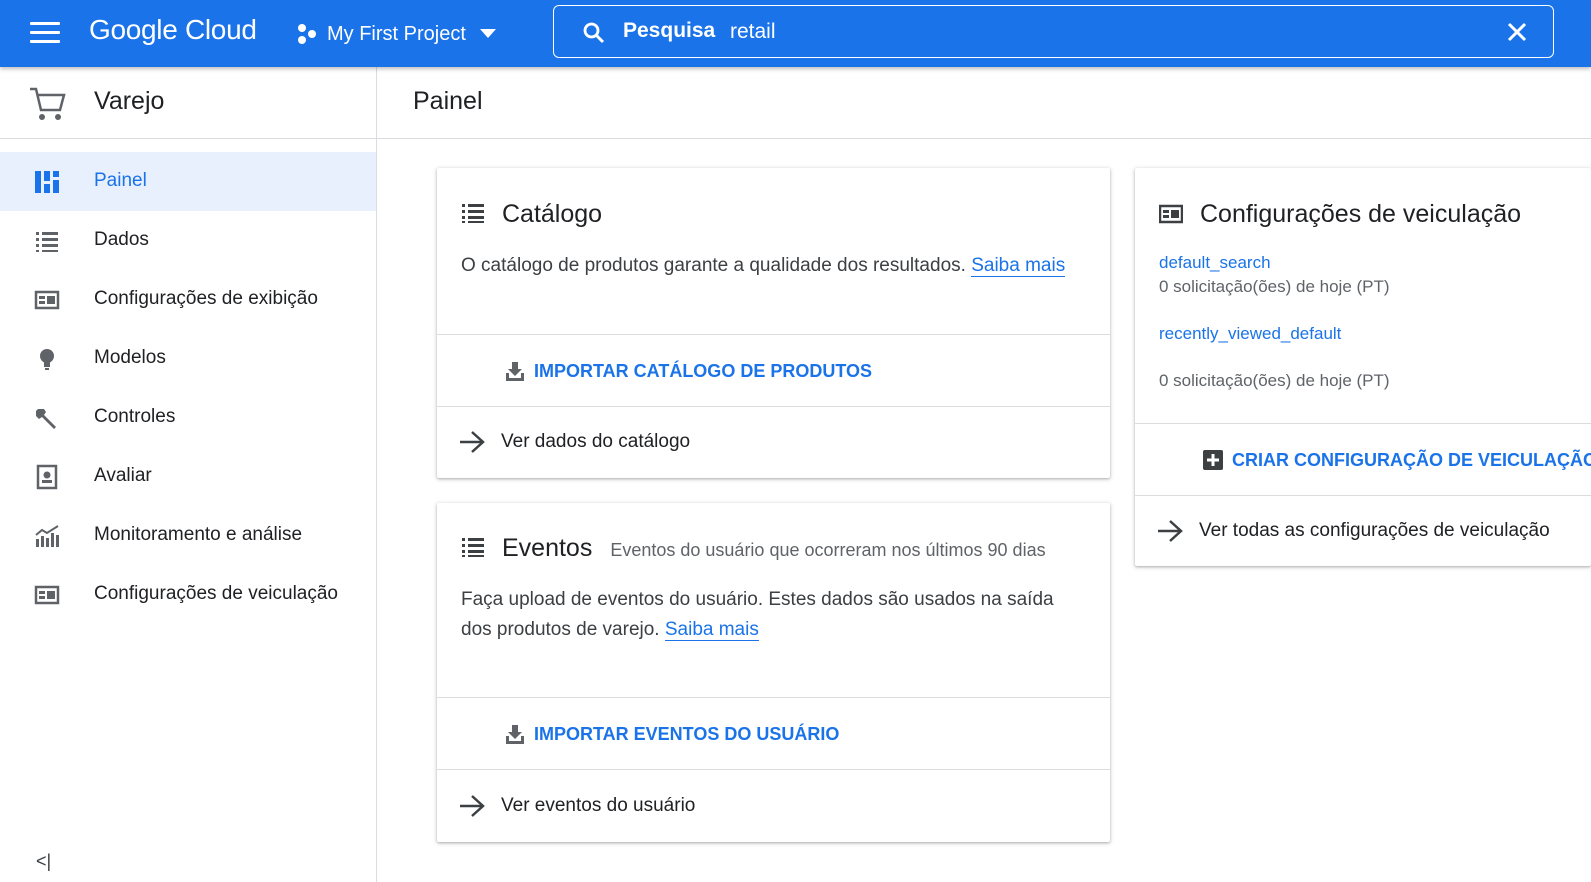  What do you see at coordinates (598, 805) in the screenshot?
I see `view-events-label: Ver eventos do usuário` at bounding box center [598, 805].